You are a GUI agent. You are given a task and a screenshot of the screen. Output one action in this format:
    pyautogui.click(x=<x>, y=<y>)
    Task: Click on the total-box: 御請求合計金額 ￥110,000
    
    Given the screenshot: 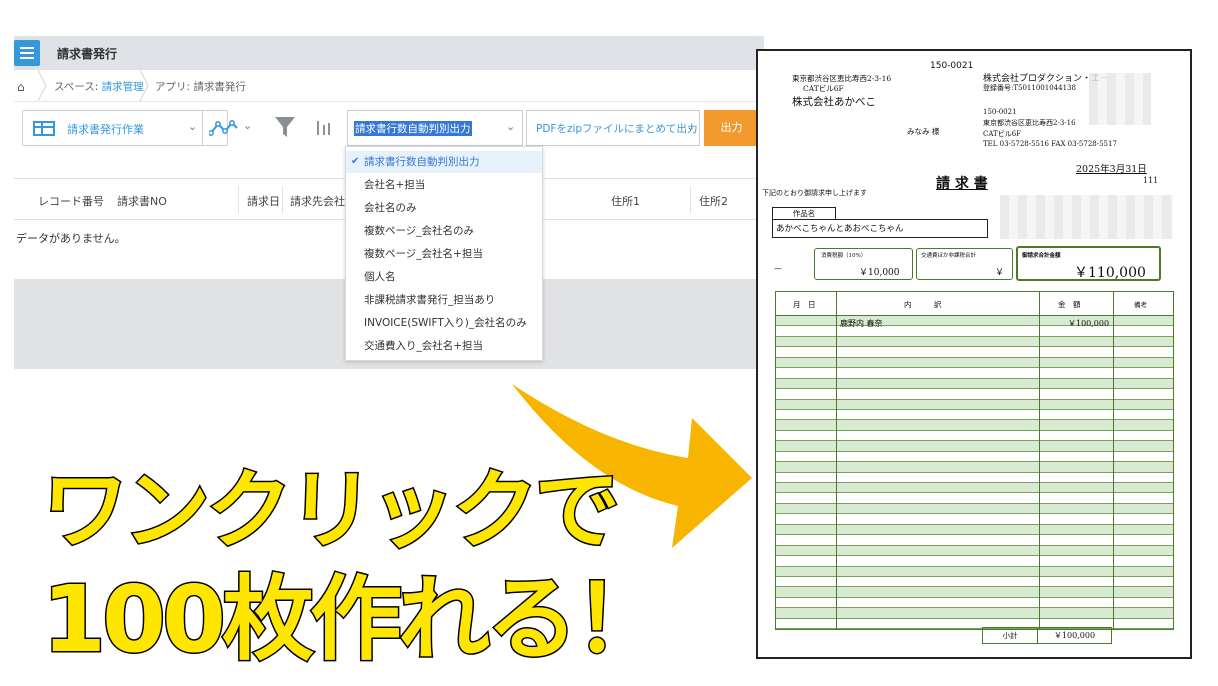 What is the action you would take?
    pyautogui.click(x=1088, y=263)
    